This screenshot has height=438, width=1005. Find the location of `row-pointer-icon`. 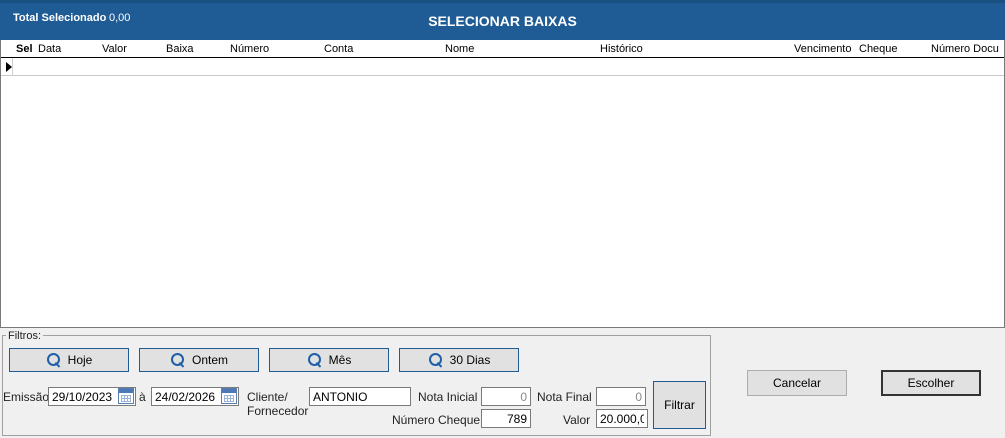

row-pointer-icon is located at coordinates (9, 67).